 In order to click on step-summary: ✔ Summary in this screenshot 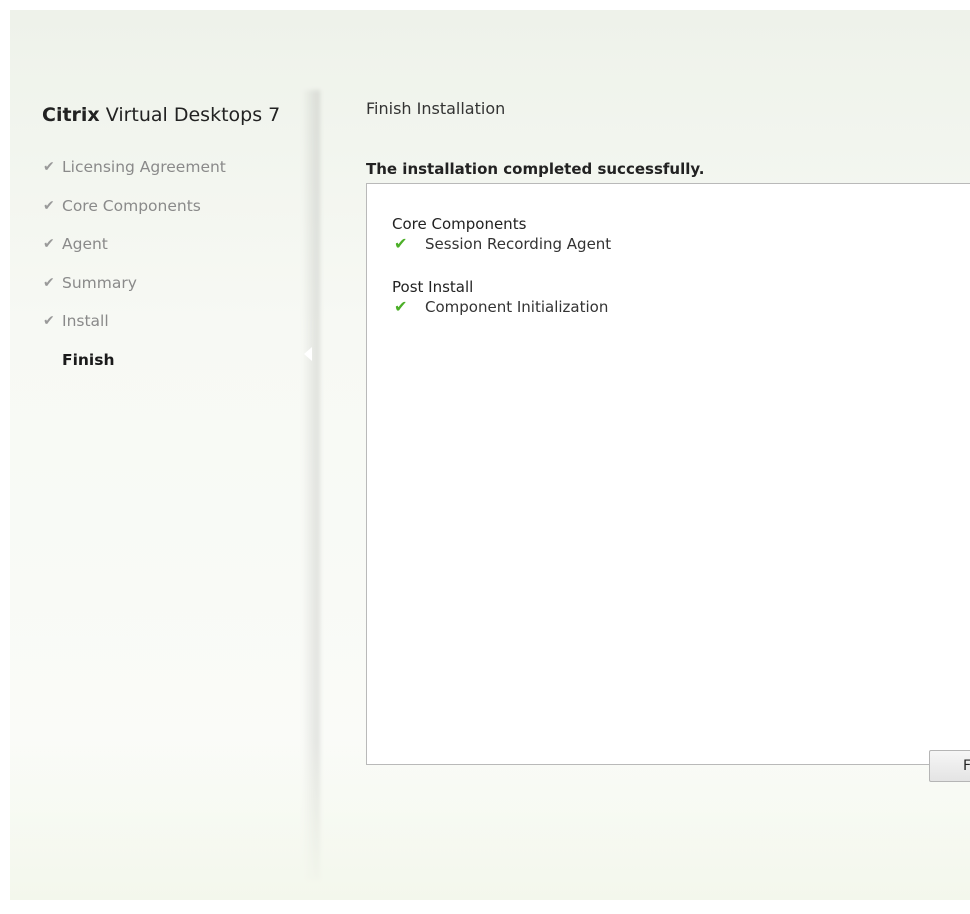, I will do `click(134, 283)`.